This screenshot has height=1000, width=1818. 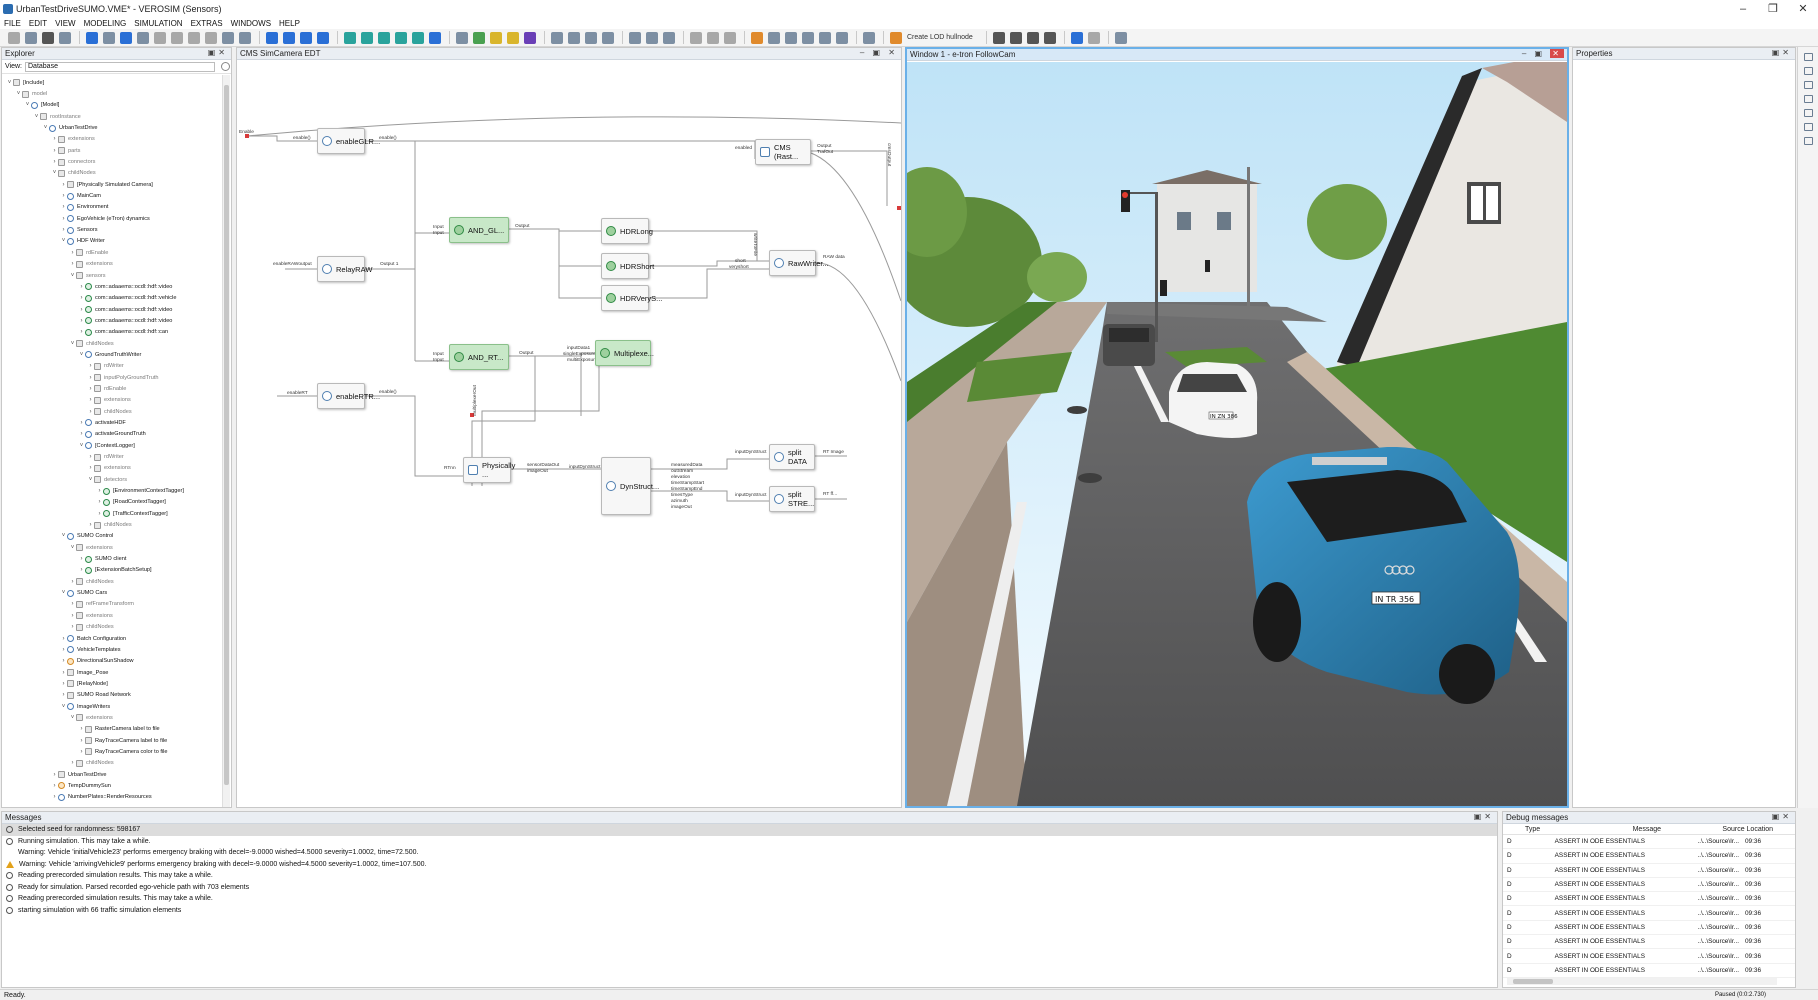 I want to click on paste-icon, so click(x=245, y=37).